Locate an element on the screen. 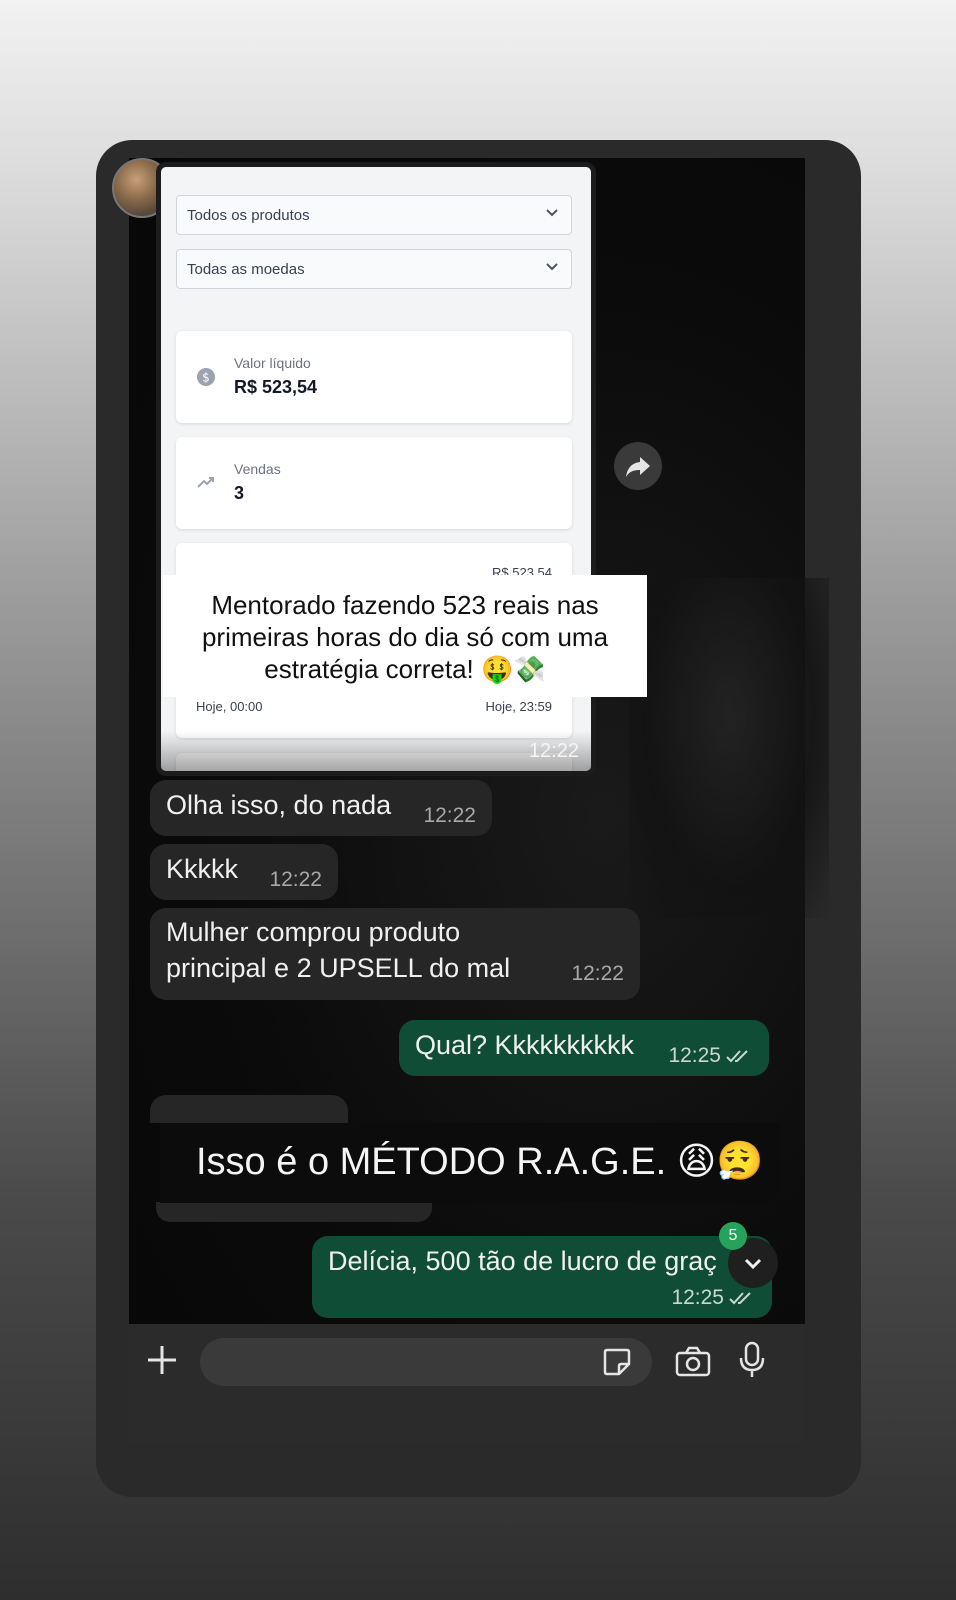 The image size is (956, 1600). screenshot-overlay is located at coordinates (376, 751).